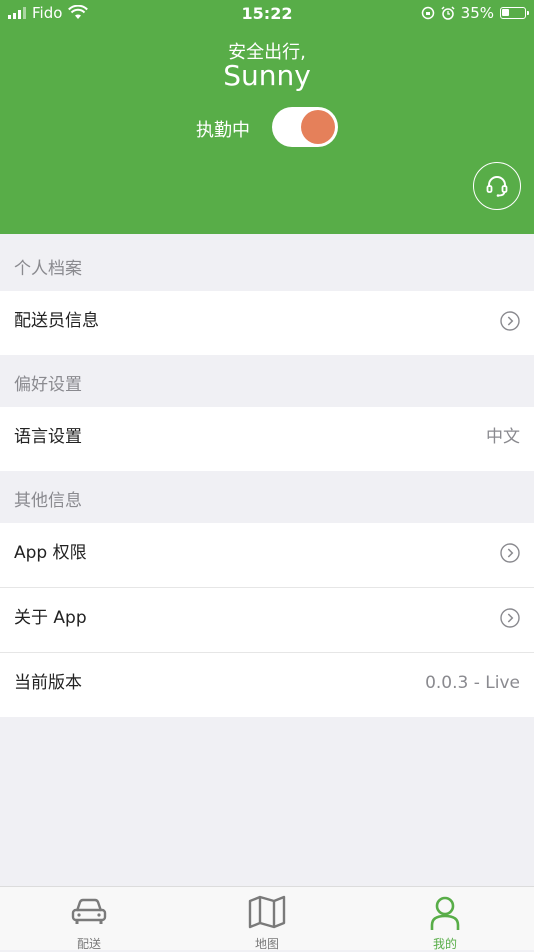  Describe the element at coordinates (448, 13) in the screenshot. I see `alarm-icon` at that location.